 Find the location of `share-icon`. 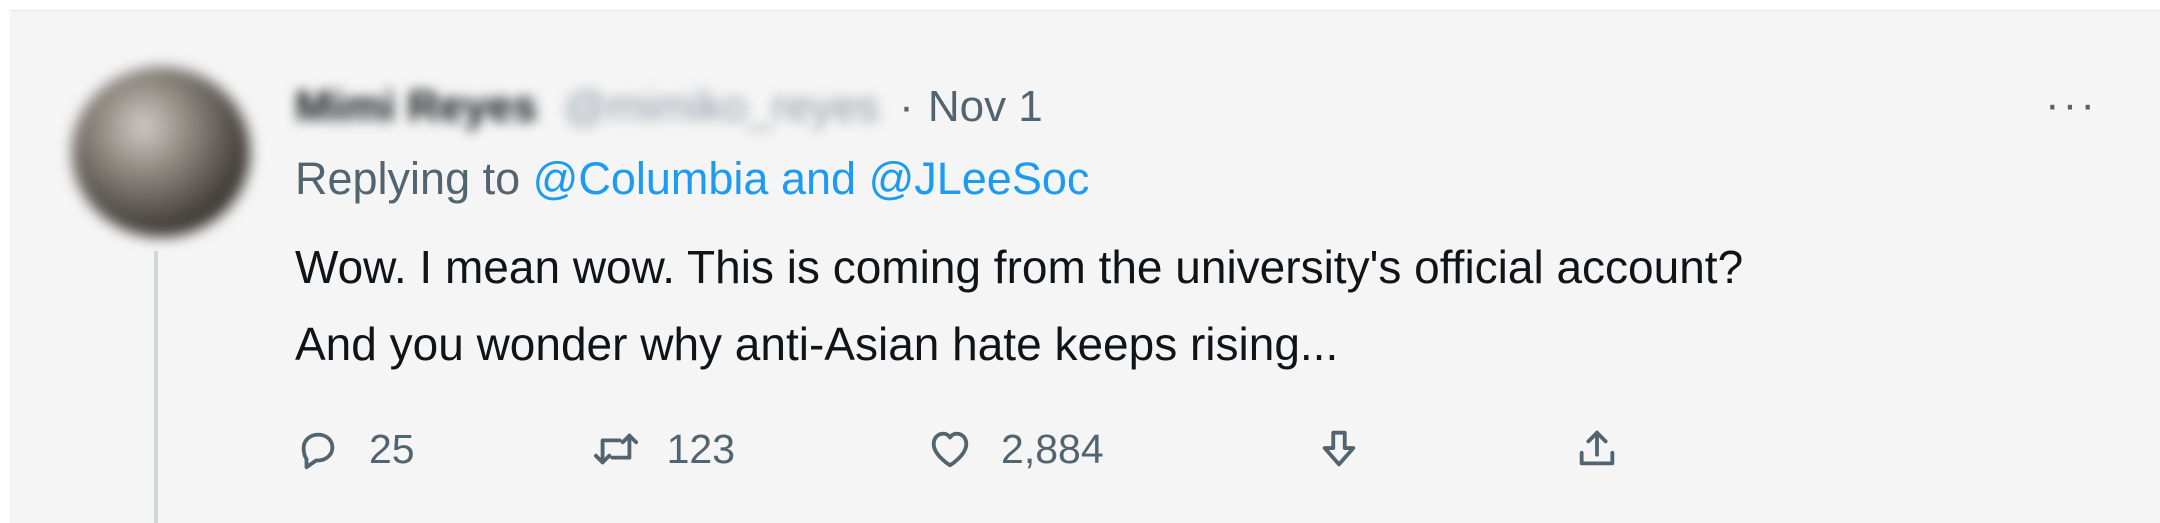

share-icon is located at coordinates (1596, 448).